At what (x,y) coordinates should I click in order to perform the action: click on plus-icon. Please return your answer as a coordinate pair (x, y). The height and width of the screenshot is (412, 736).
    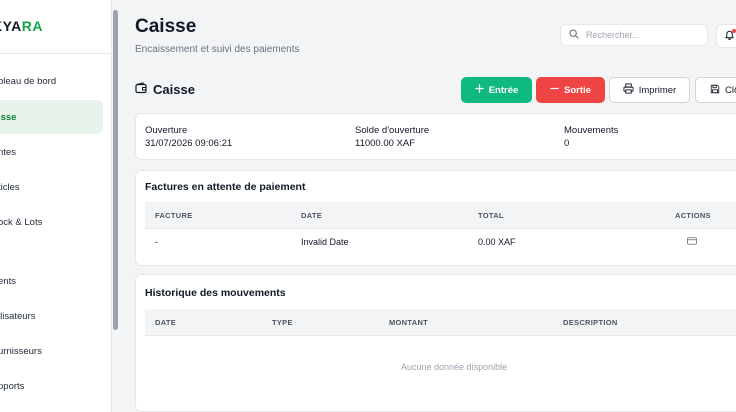
    Looking at the image, I should click on (479, 90).